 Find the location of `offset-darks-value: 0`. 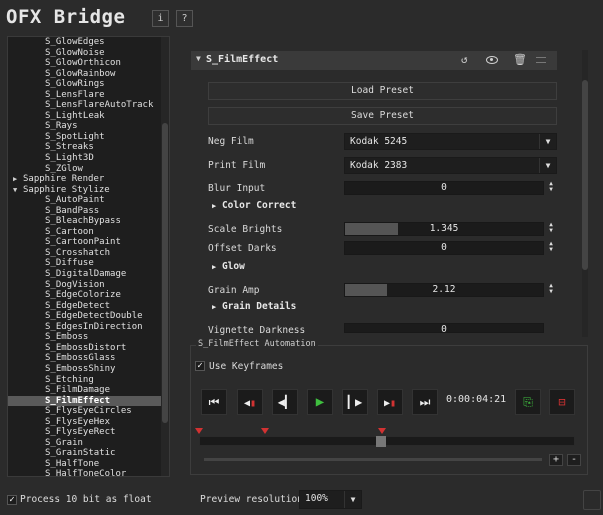

offset-darks-value: 0 is located at coordinates (444, 247).